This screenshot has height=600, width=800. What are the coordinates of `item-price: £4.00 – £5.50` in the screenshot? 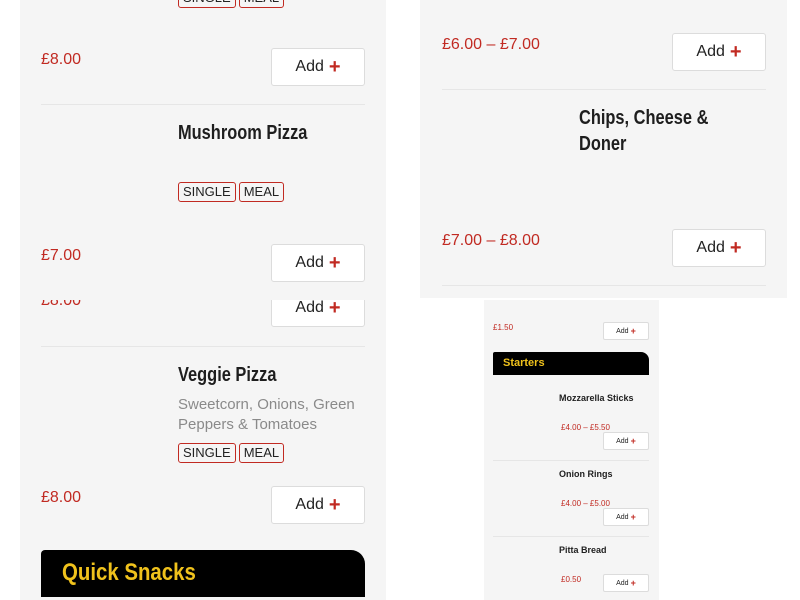 It's located at (585, 427).